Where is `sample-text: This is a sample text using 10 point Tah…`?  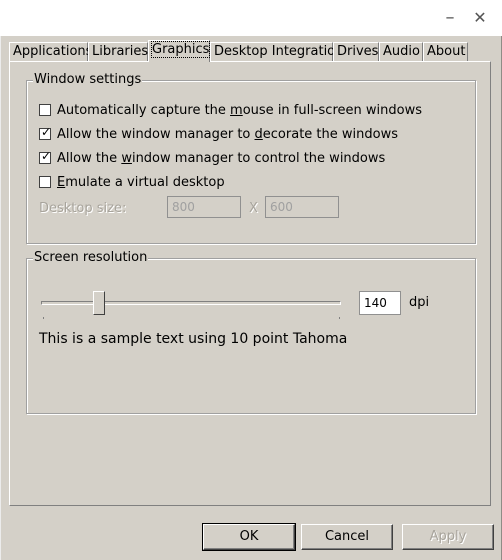 sample-text: This is a sample text using 10 point Tah… is located at coordinates (193, 339).